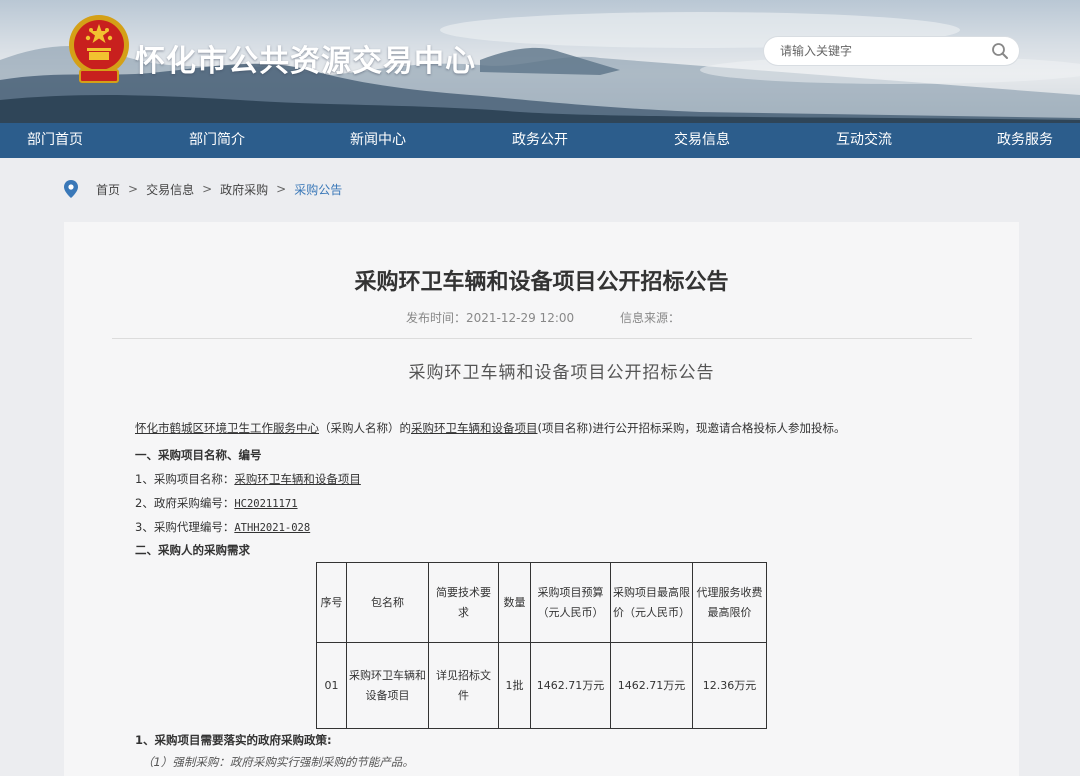 Image resolution: width=1080 pixels, height=776 pixels. Describe the element at coordinates (272, 528) in the screenshot. I see `item-value: ATHH2021-028` at that location.